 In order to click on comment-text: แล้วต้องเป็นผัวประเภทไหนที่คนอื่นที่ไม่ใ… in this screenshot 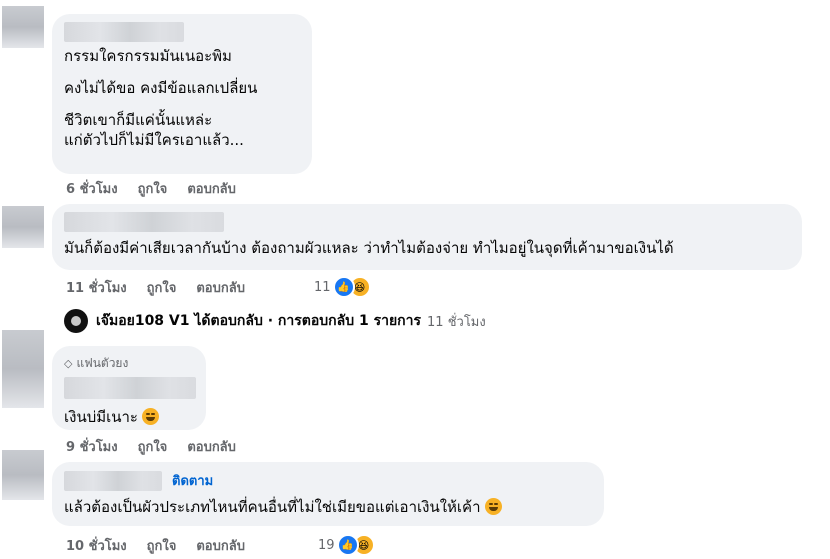, I will do `click(328, 507)`.